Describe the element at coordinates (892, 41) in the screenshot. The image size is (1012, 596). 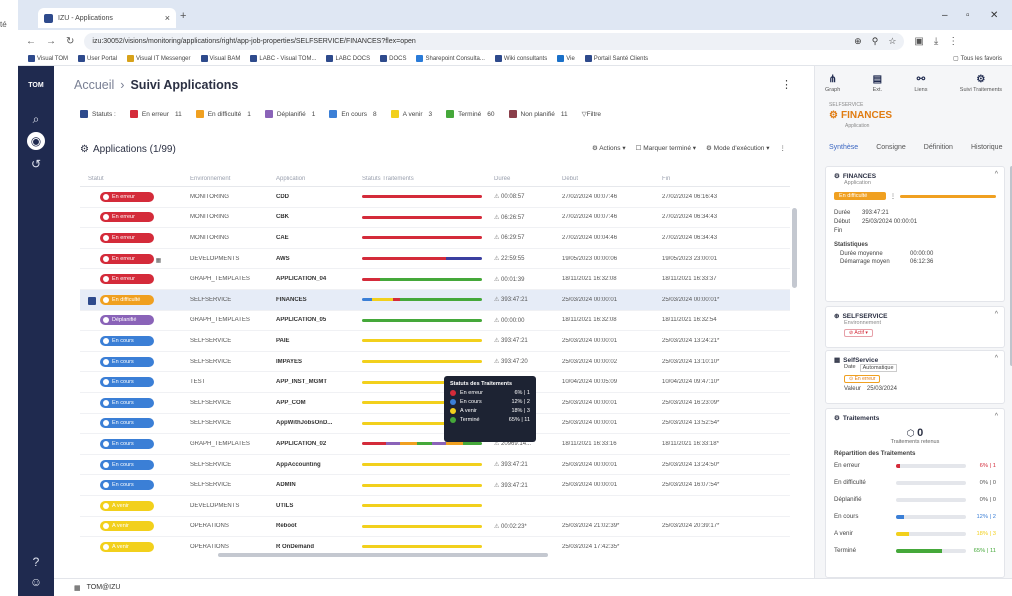
I see `star-icon: ☆` at that location.